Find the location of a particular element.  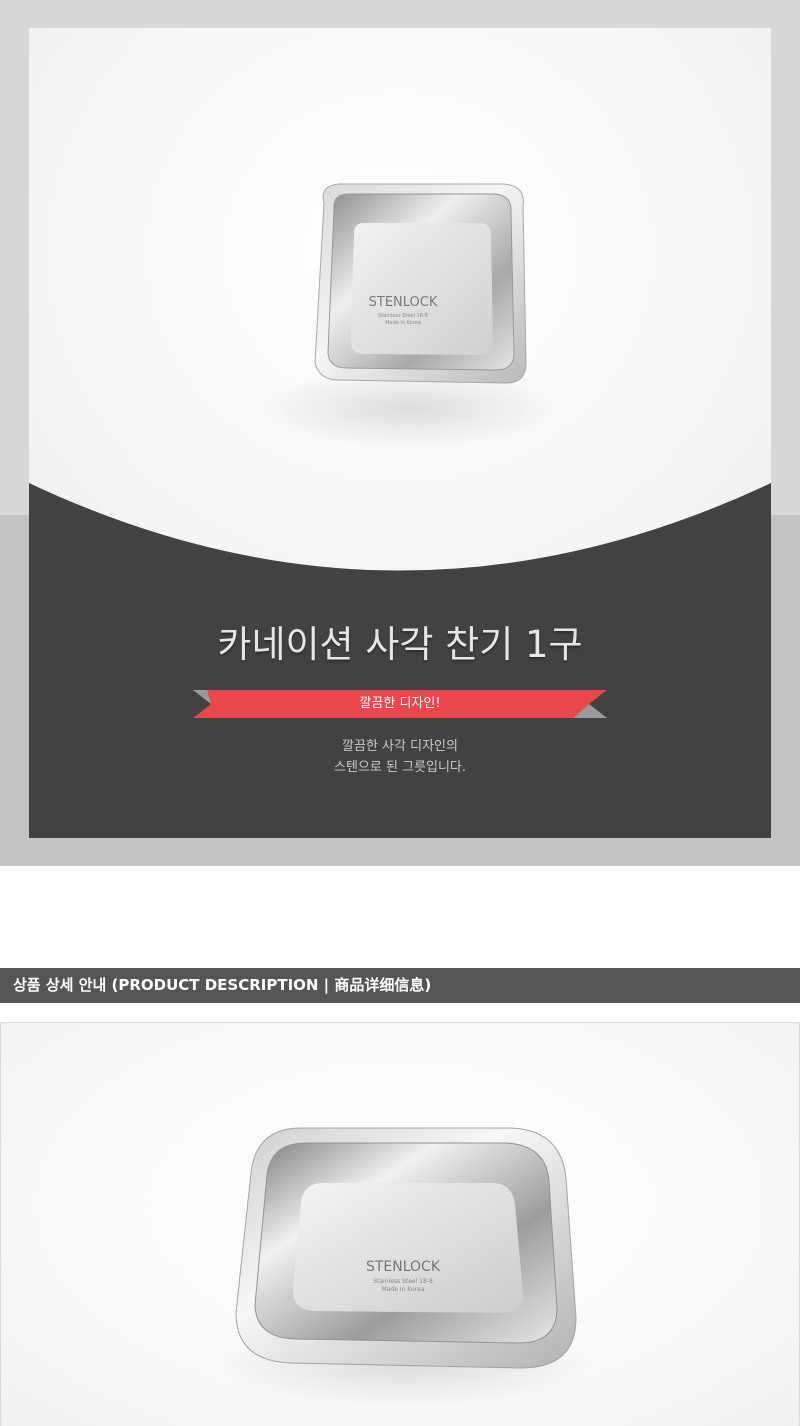

description-line: 스텐으로 된 그릇입니다. is located at coordinates (400, 767).